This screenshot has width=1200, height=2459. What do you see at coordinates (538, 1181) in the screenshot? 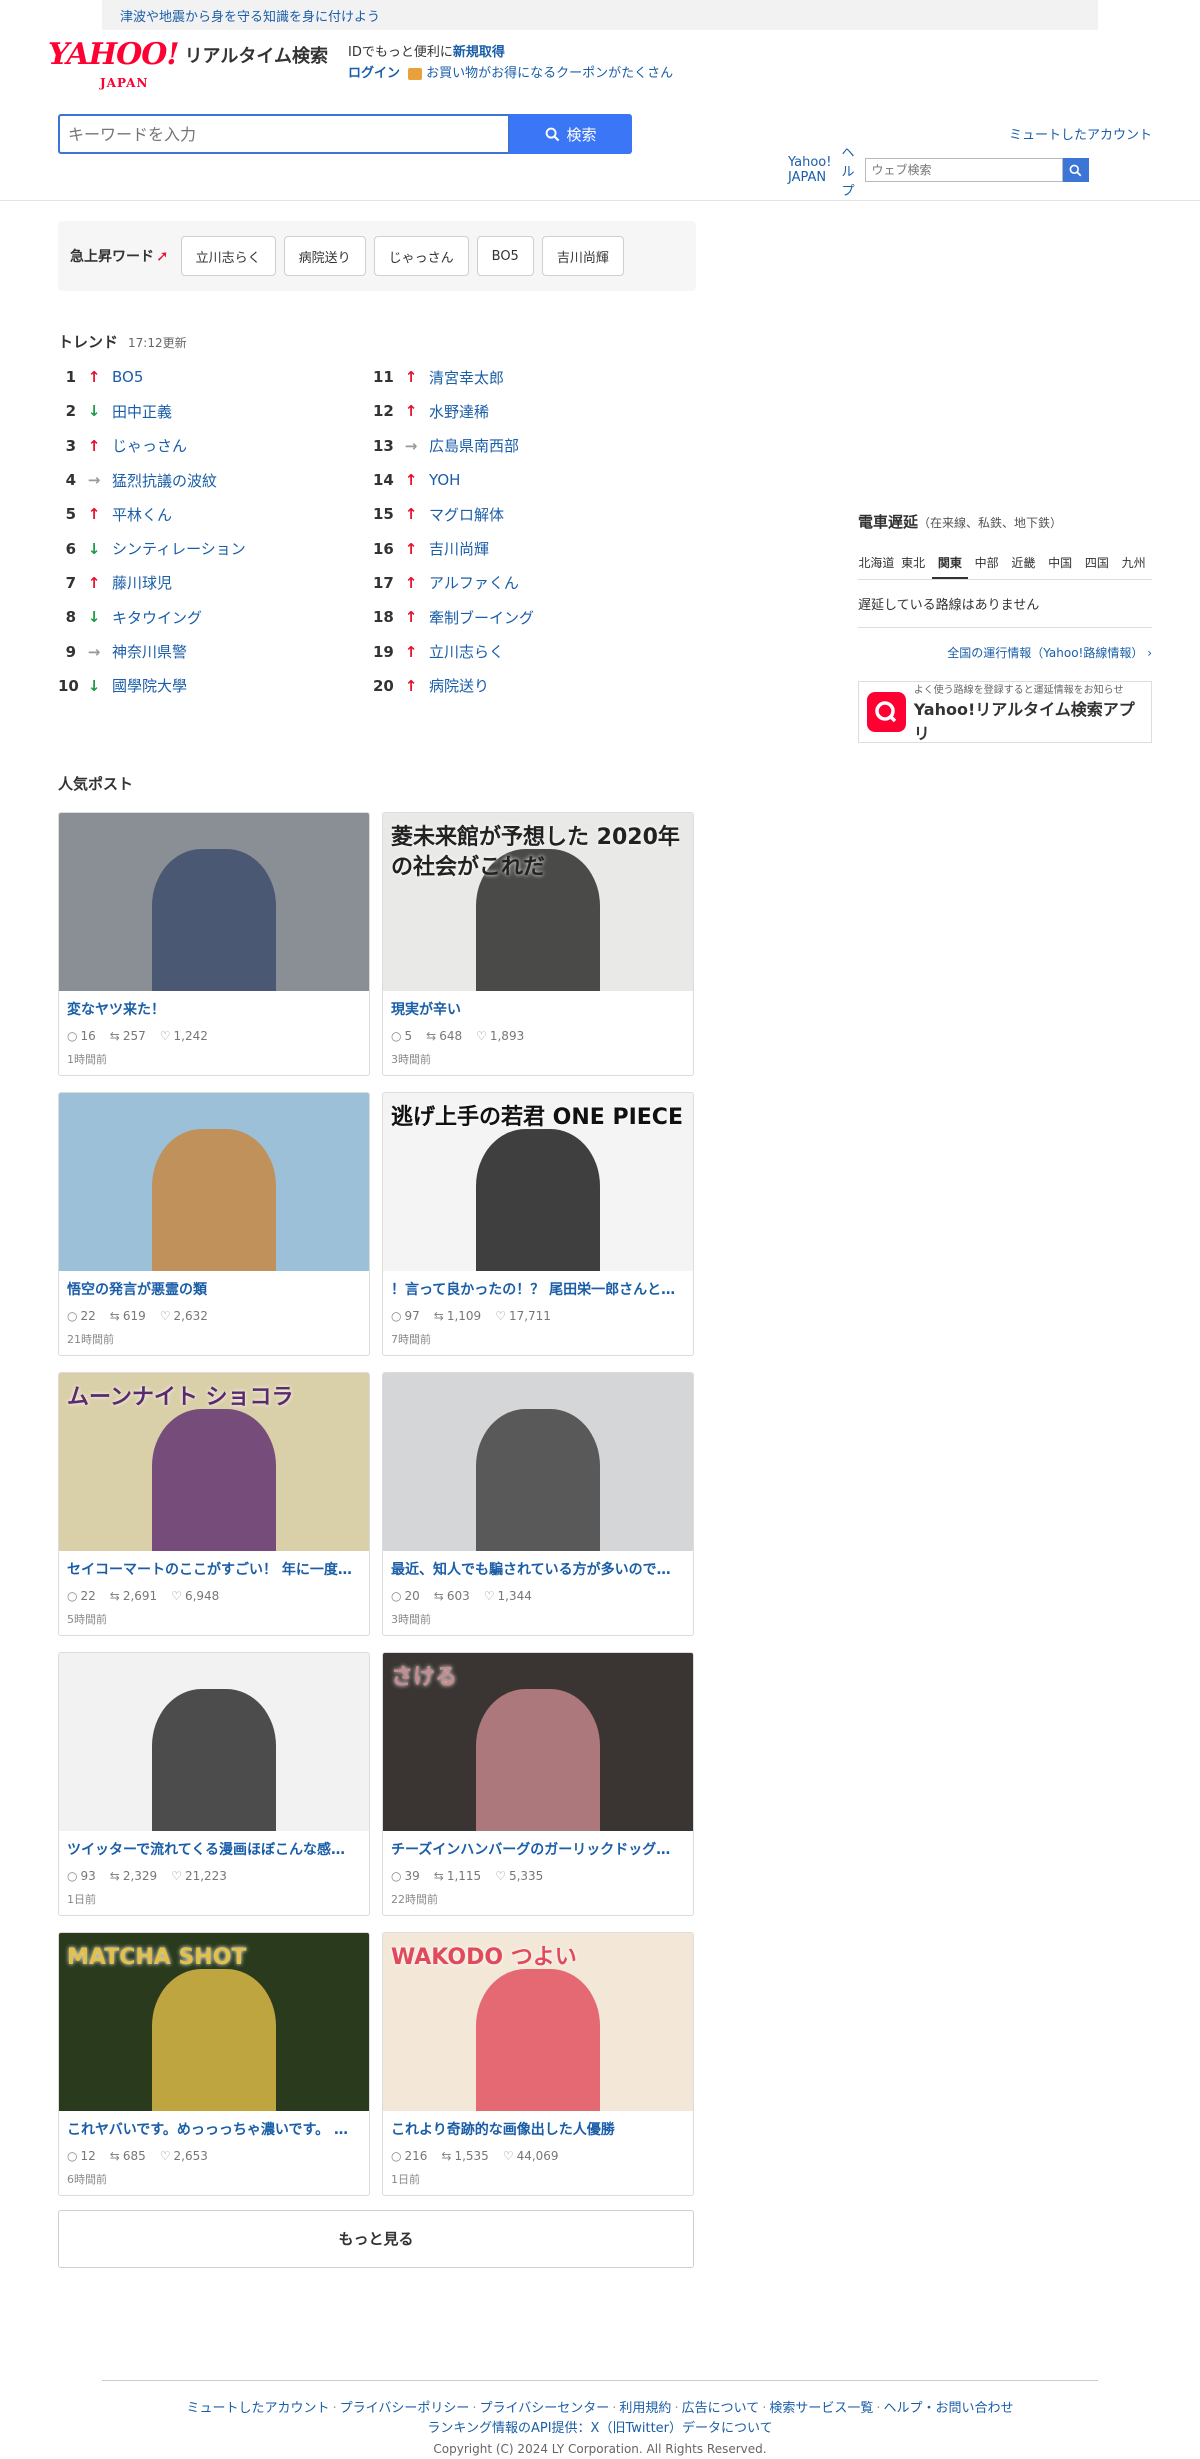
I see `post-image: 逃げ上手の若君 ONE PIECE` at bounding box center [538, 1181].